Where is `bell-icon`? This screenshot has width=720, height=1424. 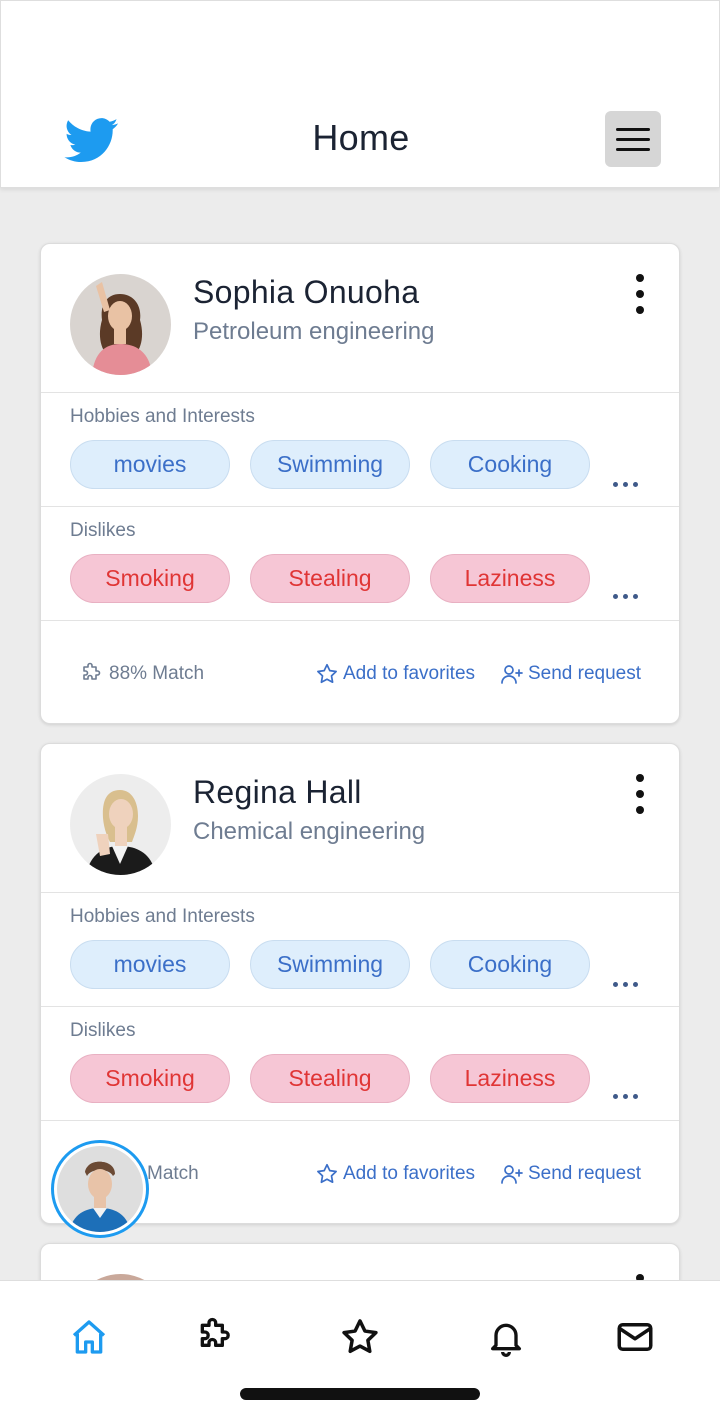 bell-icon is located at coordinates (506, 1340).